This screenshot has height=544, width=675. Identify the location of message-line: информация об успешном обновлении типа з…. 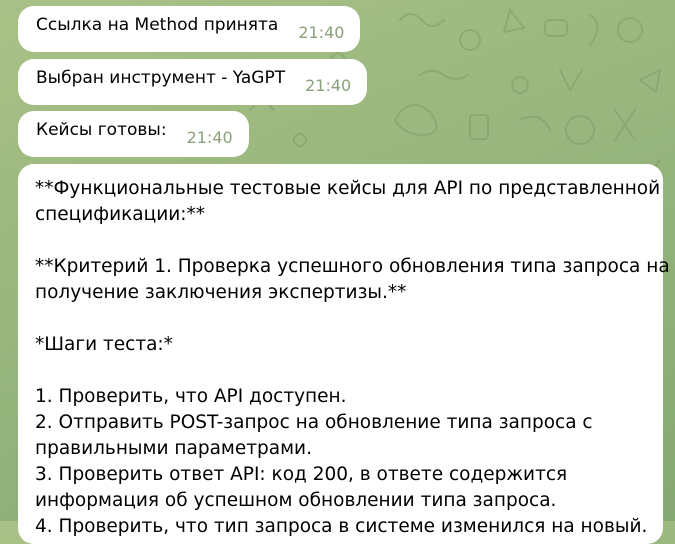
(296, 500).